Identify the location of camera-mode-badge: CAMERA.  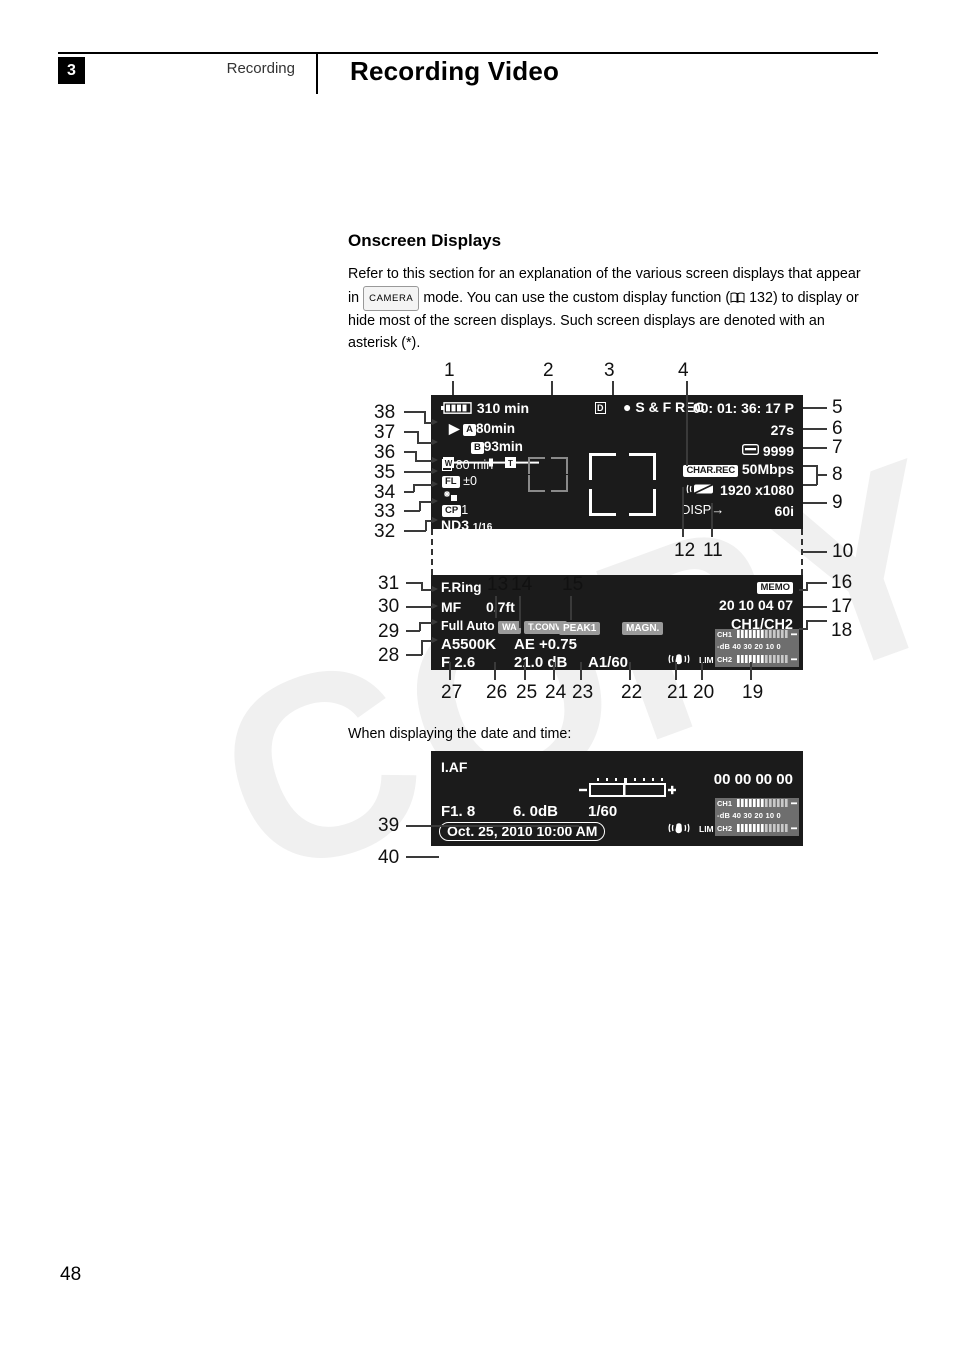
(391, 298).